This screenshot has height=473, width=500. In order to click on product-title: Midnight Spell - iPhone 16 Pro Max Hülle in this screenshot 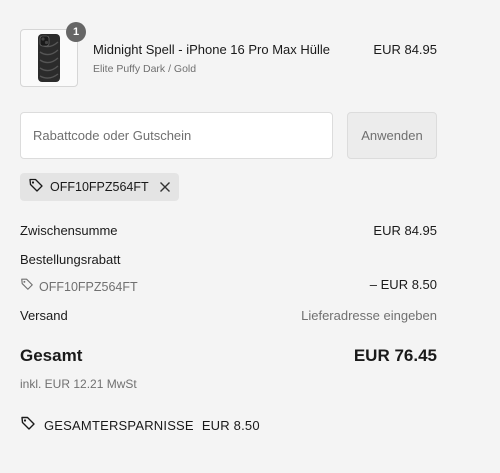, I will do `click(212, 49)`.